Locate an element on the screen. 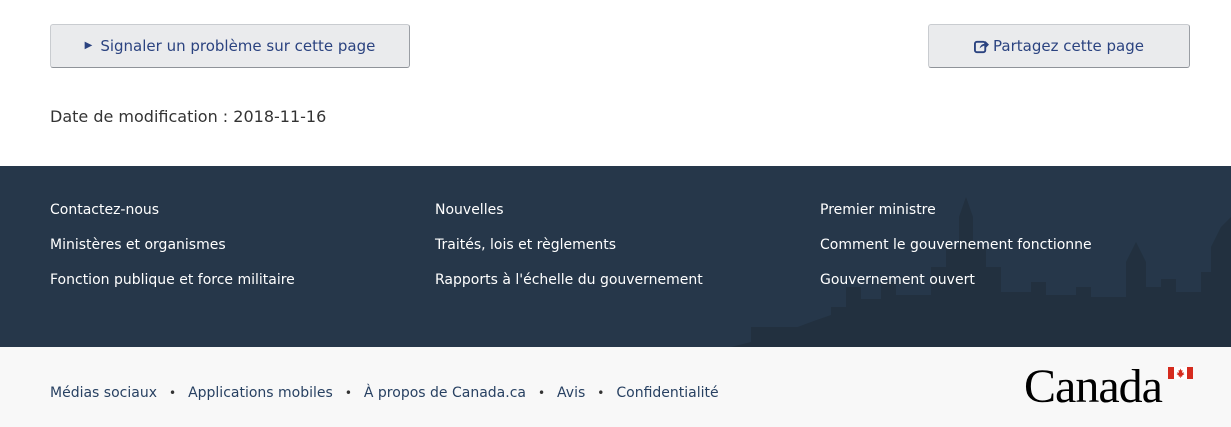  footer-link-departments: Ministères et organismes is located at coordinates (172, 253).